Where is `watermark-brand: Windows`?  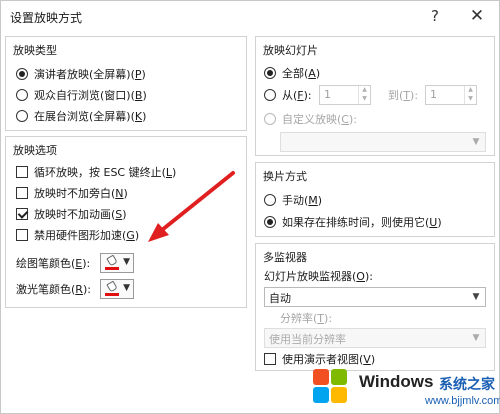 watermark-brand: Windows is located at coordinates (396, 381).